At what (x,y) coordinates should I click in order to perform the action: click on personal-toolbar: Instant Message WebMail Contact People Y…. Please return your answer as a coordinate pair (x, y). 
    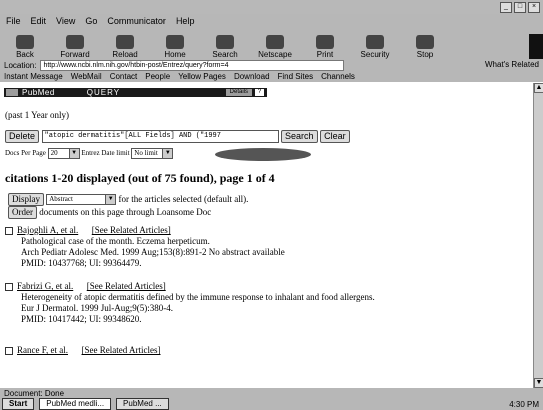
    Looking at the image, I should click on (271, 76).